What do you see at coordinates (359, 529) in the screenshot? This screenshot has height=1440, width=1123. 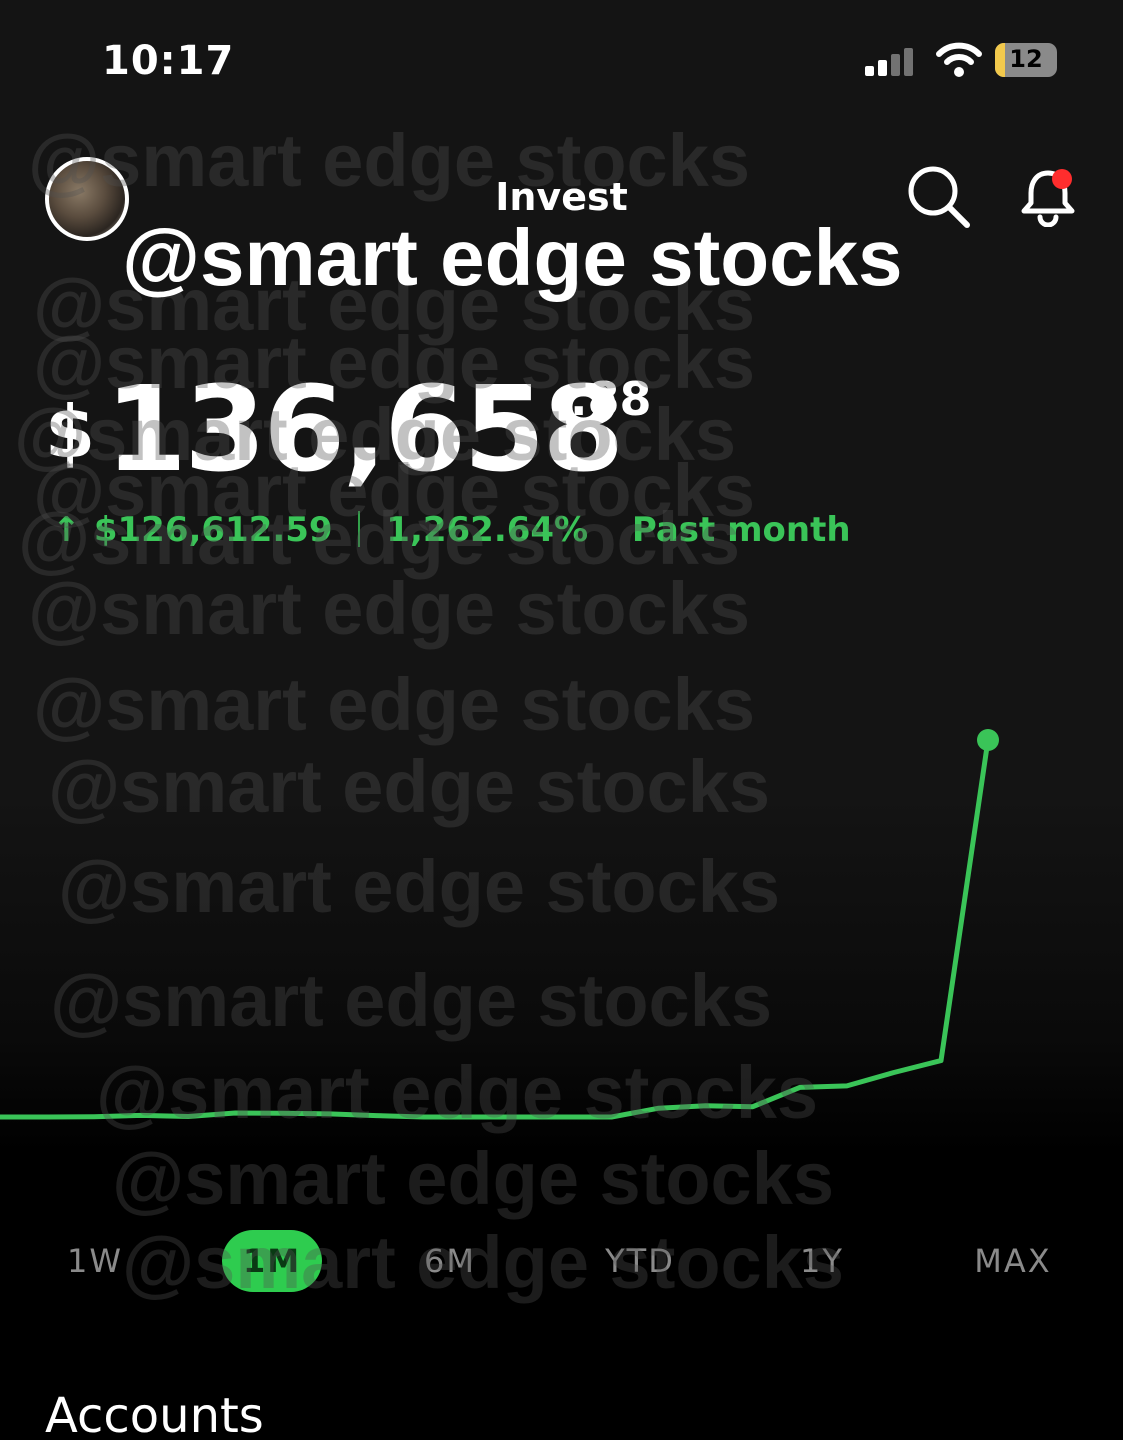 I see `divider` at bounding box center [359, 529].